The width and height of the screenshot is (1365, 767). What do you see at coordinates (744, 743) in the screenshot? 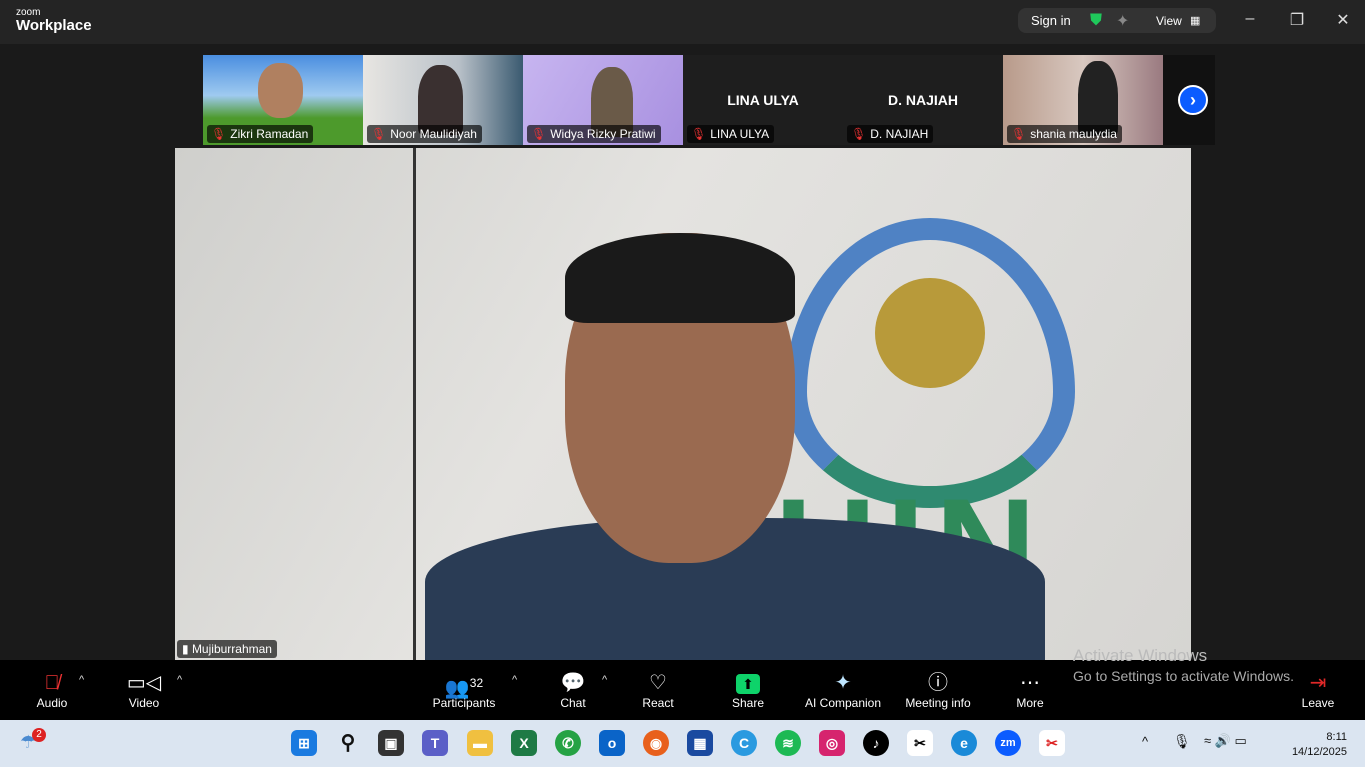
I see `canva-icon: C` at bounding box center [744, 743].